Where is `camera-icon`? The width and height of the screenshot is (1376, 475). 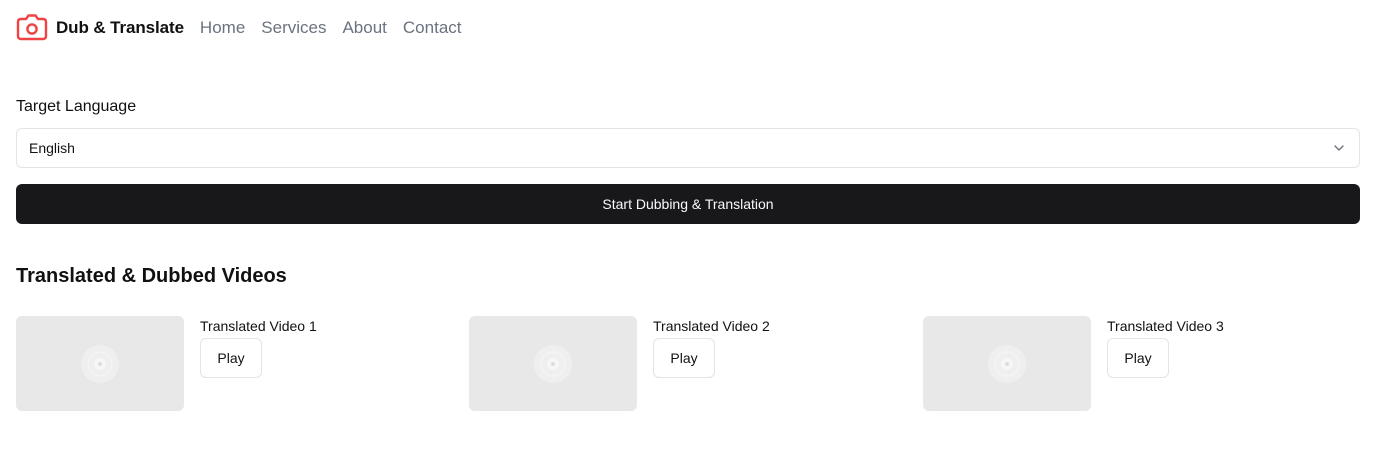 camera-icon is located at coordinates (32, 28).